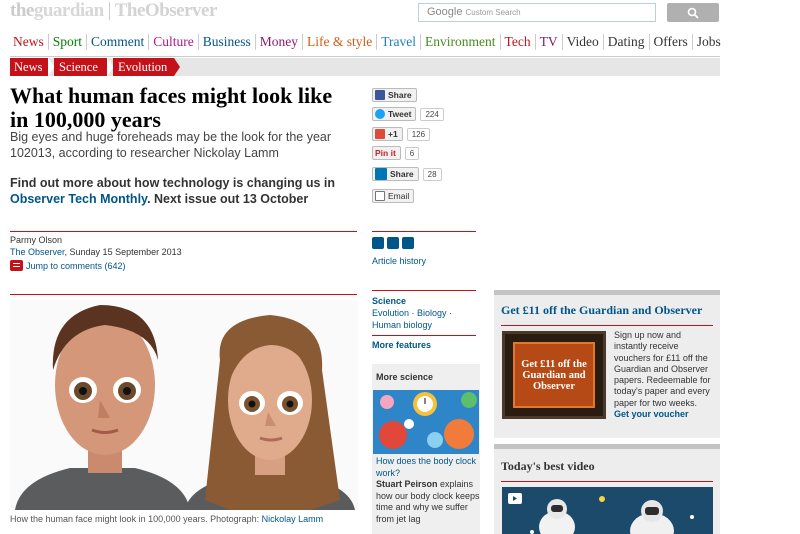 The image size is (800, 534). Describe the element at coordinates (113, 11) in the screenshot. I see `site-logo: theguardian TheObserver` at that location.